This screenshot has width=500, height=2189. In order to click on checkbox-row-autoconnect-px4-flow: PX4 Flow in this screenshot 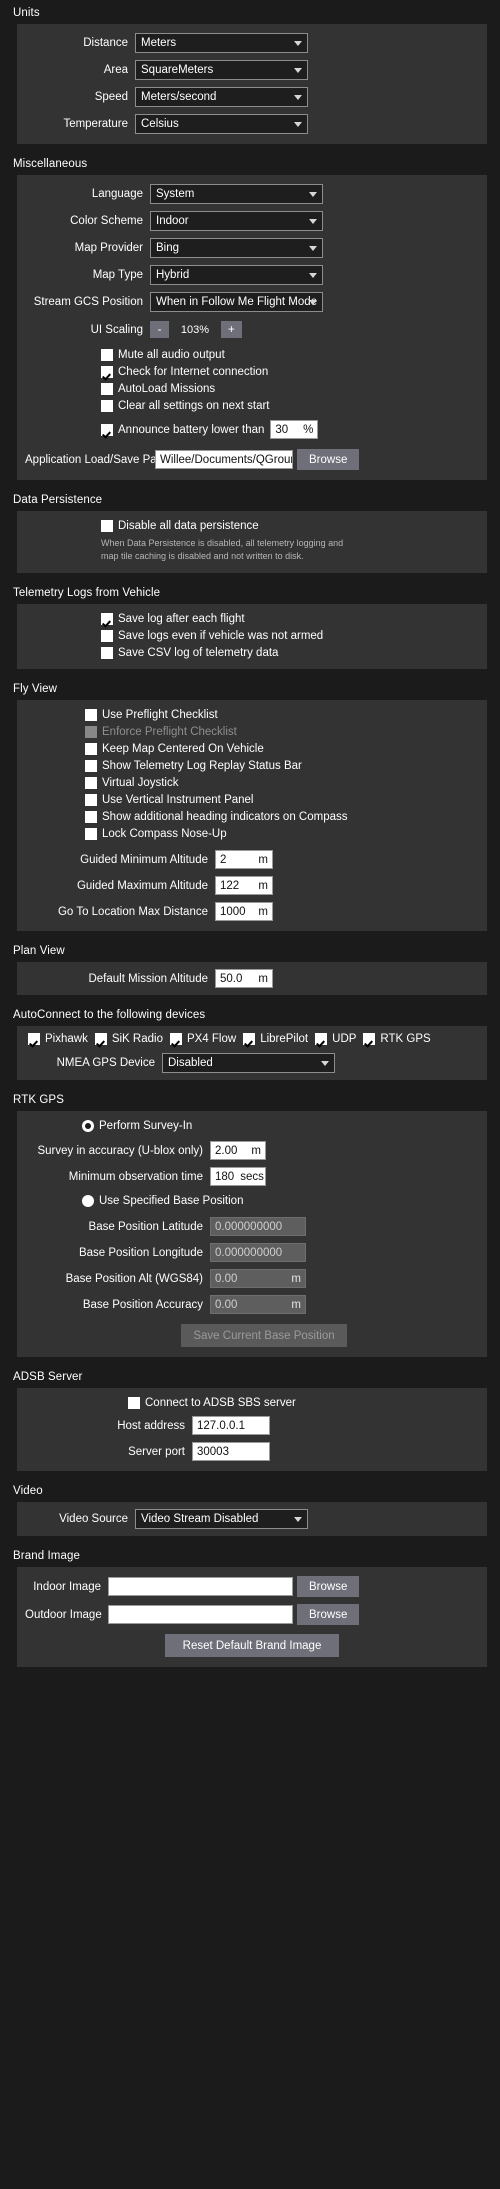, I will do `click(203, 1039)`.